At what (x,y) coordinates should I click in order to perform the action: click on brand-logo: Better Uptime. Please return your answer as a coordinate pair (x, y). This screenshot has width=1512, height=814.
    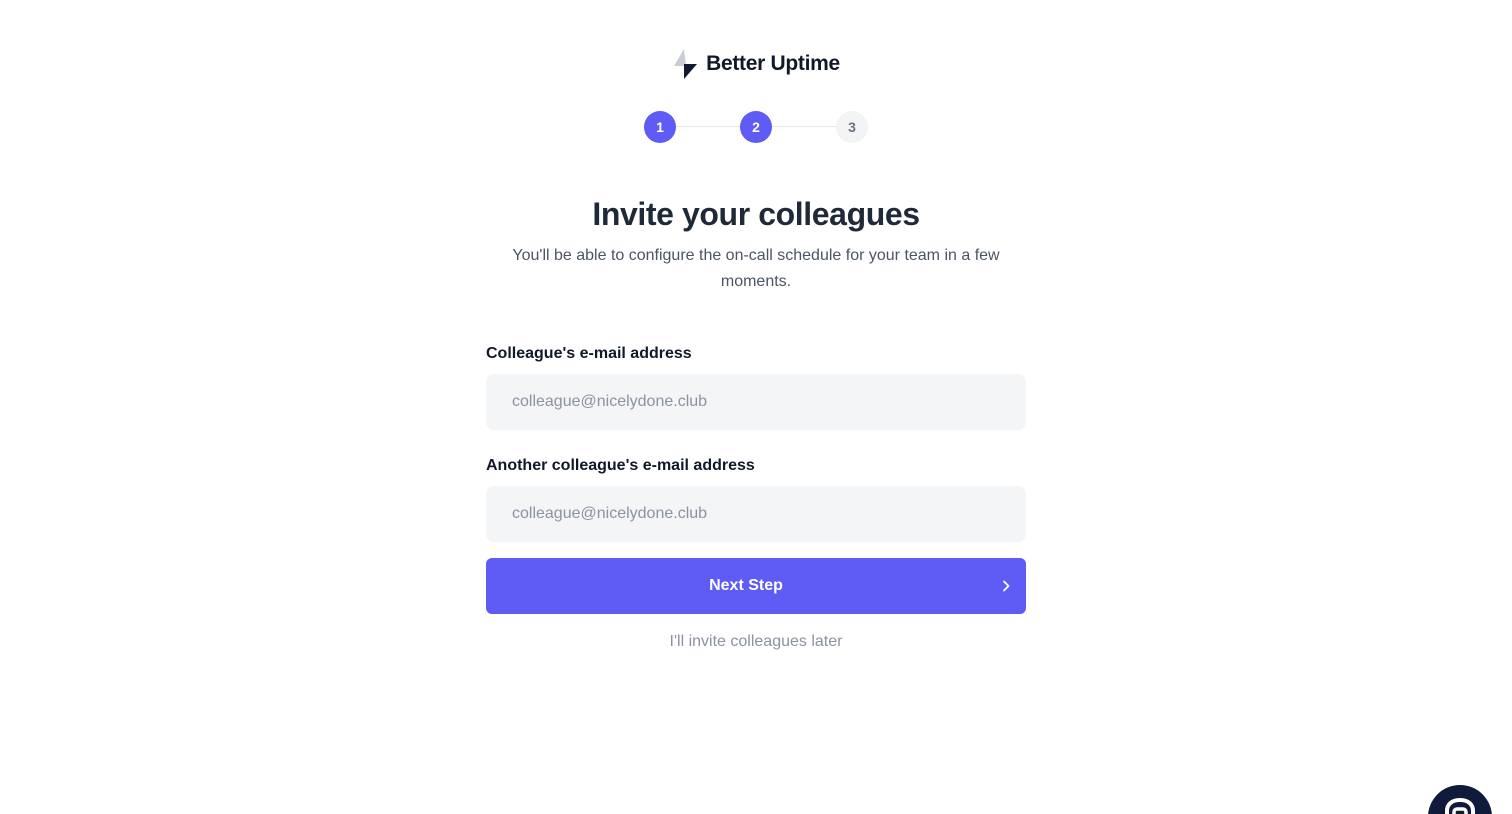
    Looking at the image, I should click on (756, 64).